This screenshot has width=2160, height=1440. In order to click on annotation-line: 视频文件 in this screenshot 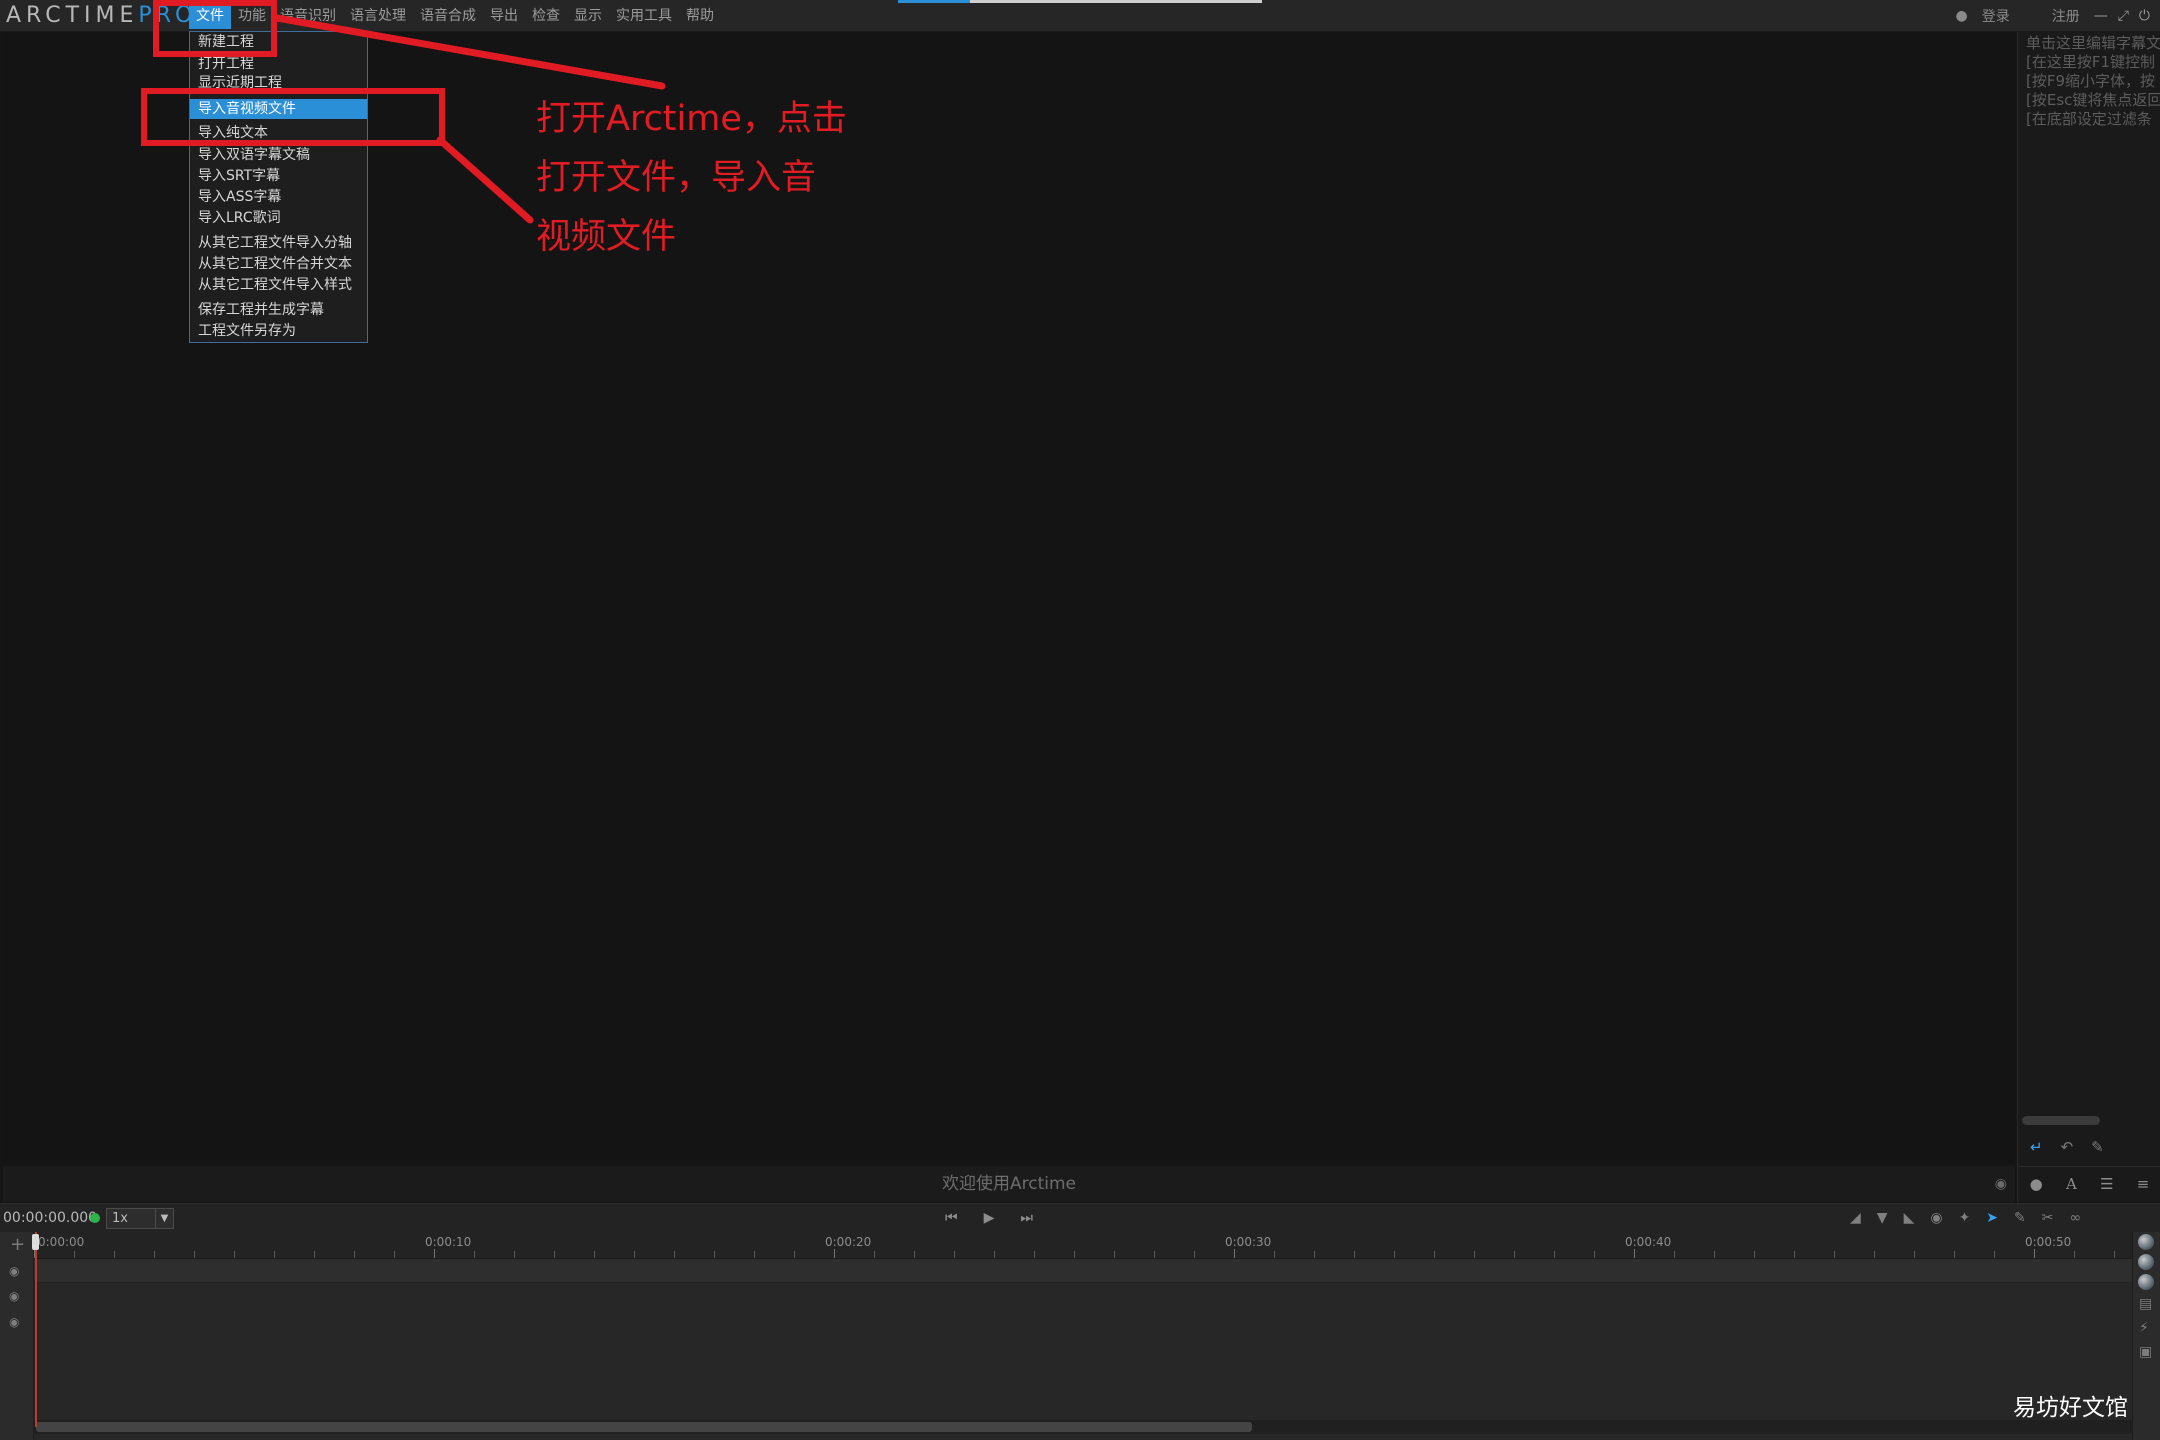, I will do `click(606, 237)`.